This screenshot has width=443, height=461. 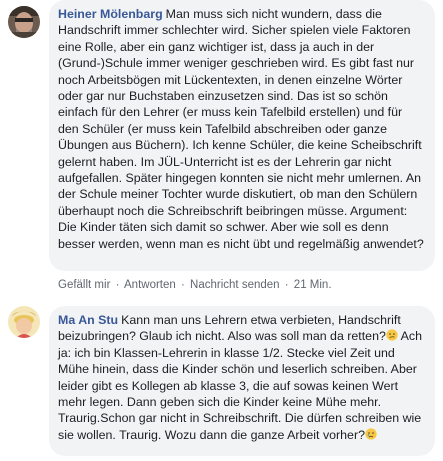 I want to click on crying-face-emoji-icon, so click(x=371, y=434).